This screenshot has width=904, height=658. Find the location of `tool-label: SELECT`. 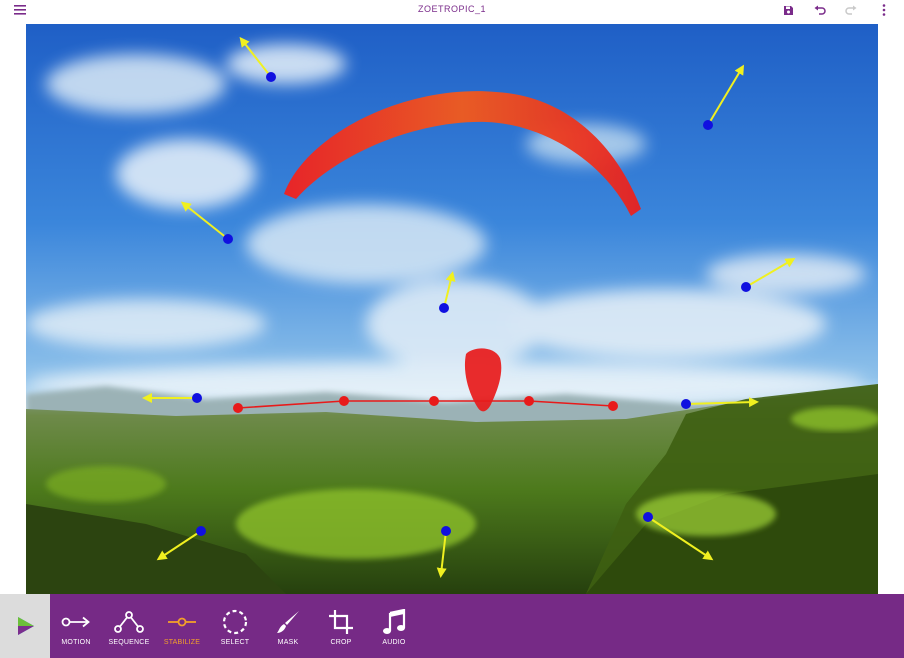

tool-label: SELECT is located at coordinates (235, 642).